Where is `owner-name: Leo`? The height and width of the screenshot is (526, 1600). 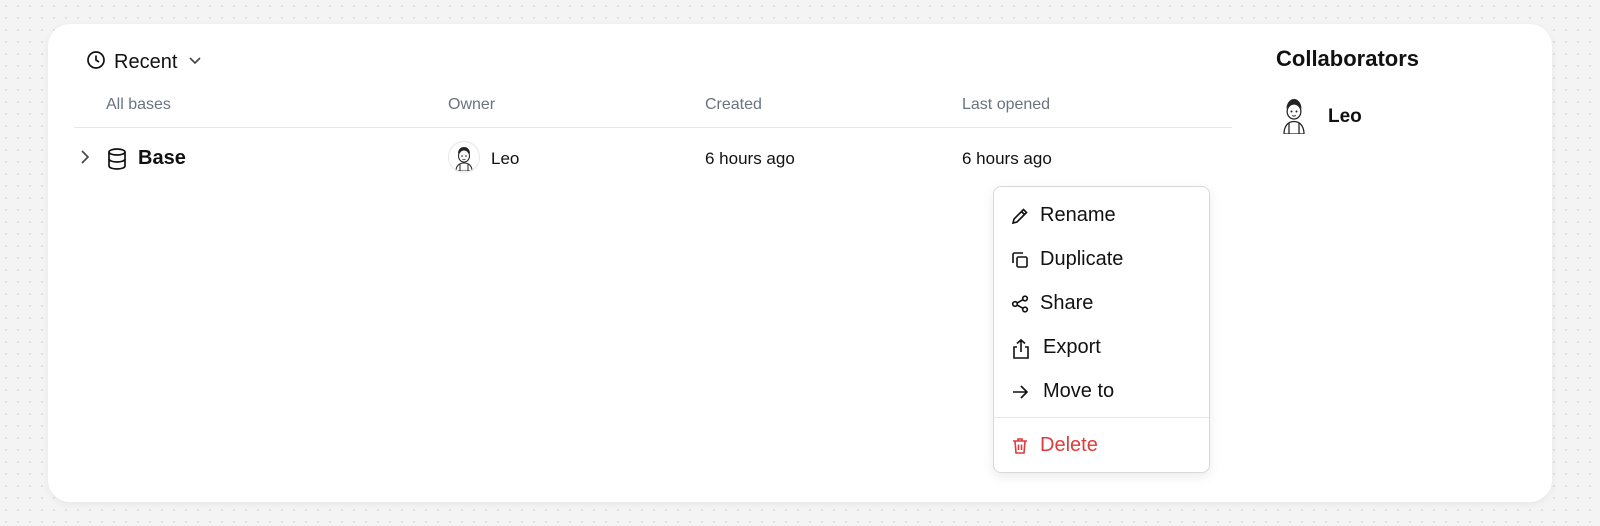 owner-name: Leo is located at coordinates (505, 158).